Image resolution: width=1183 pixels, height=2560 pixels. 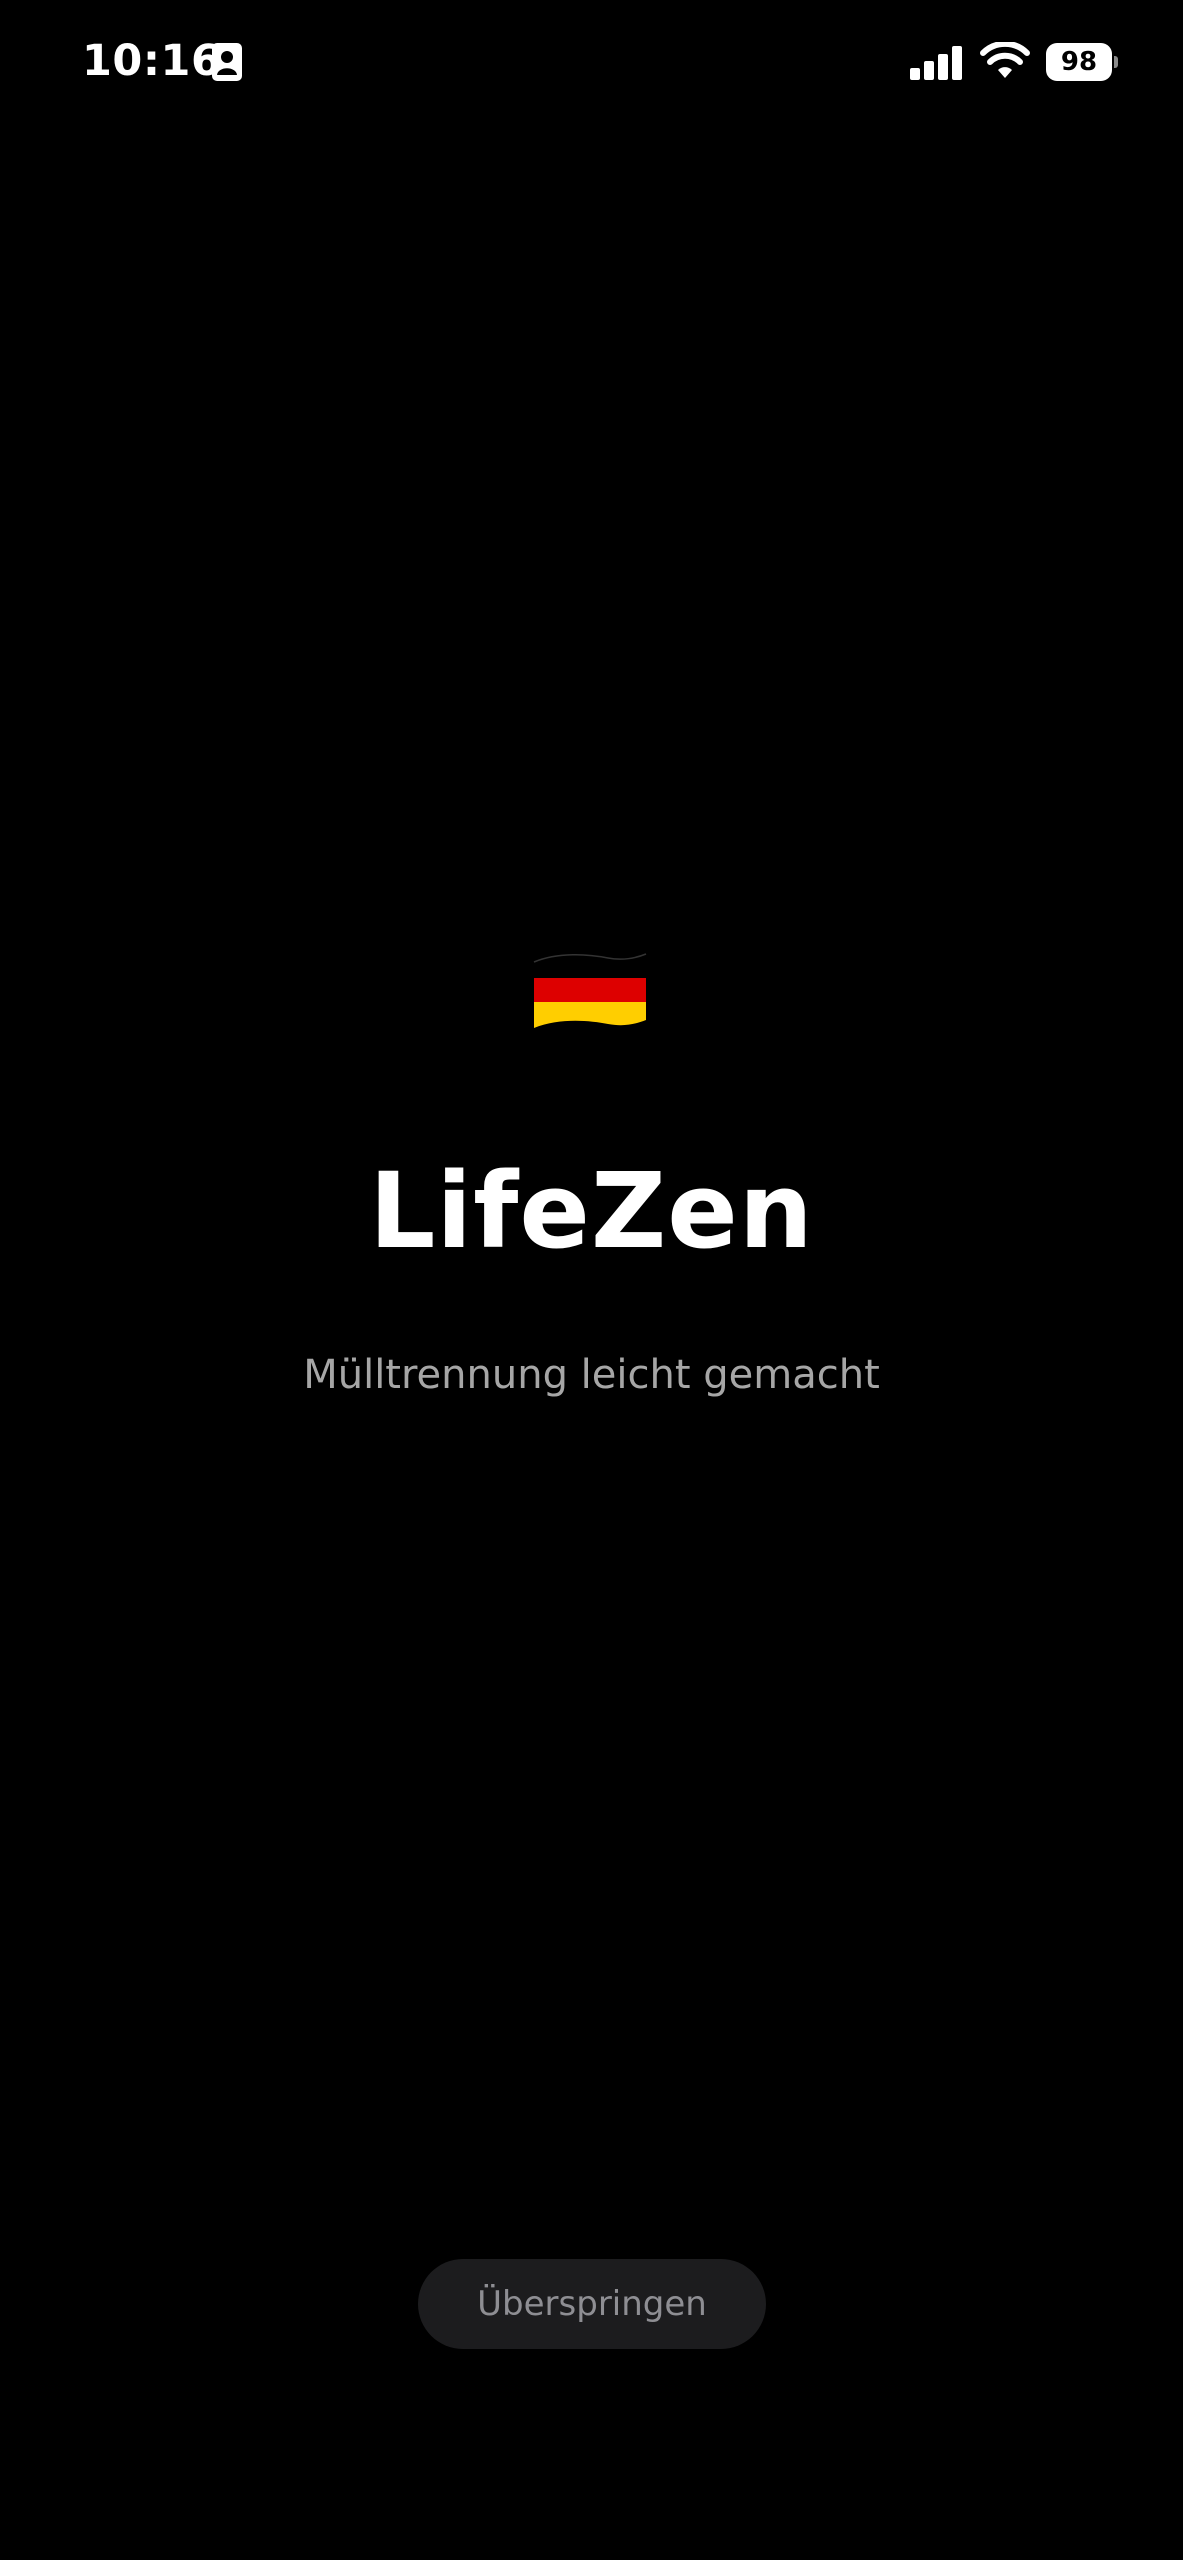 I want to click on battery-icon: 98, so click(x=1082, y=62).